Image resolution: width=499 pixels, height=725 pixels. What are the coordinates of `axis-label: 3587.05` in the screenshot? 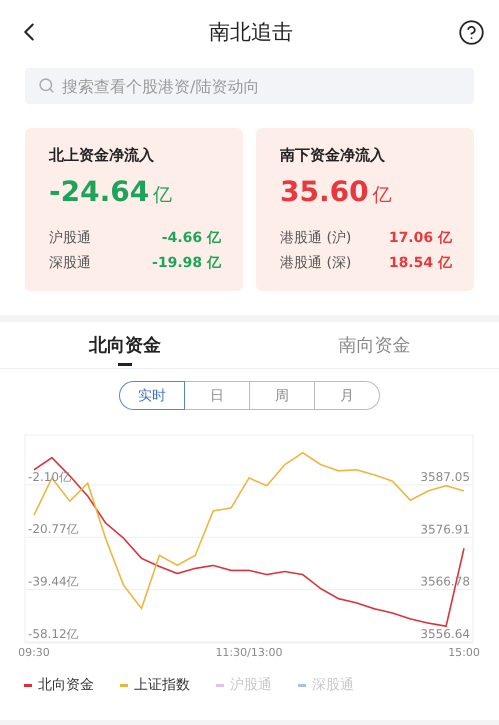 It's located at (445, 477).